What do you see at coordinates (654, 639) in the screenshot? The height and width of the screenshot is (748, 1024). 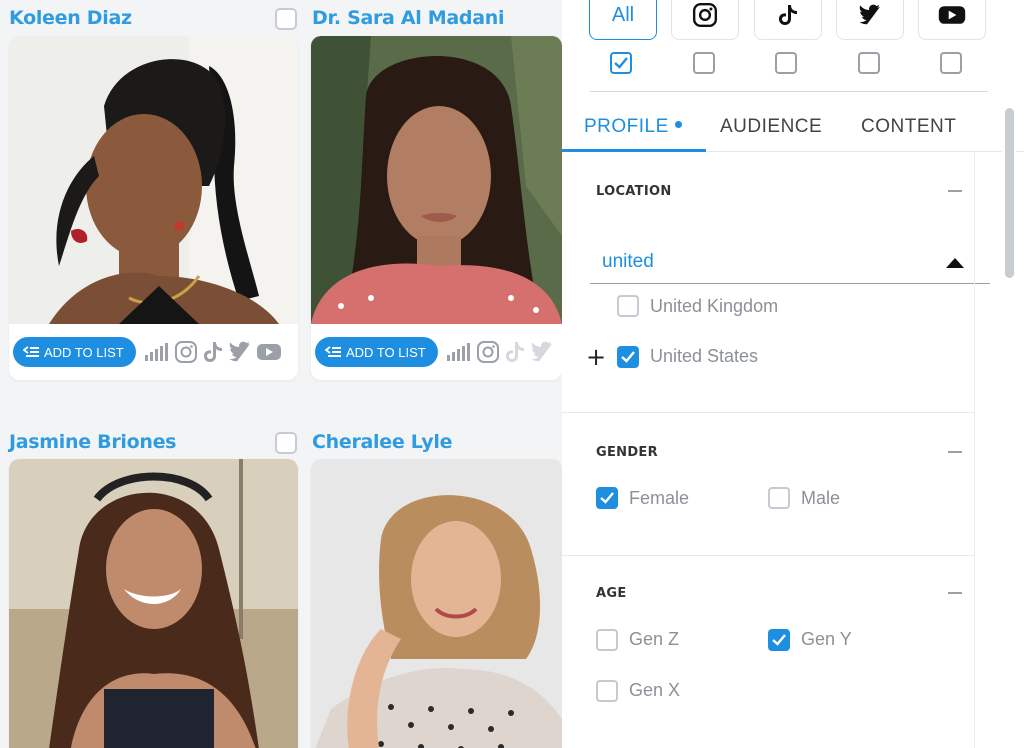 I see `age-option-label: Gen Z` at bounding box center [654, 639].